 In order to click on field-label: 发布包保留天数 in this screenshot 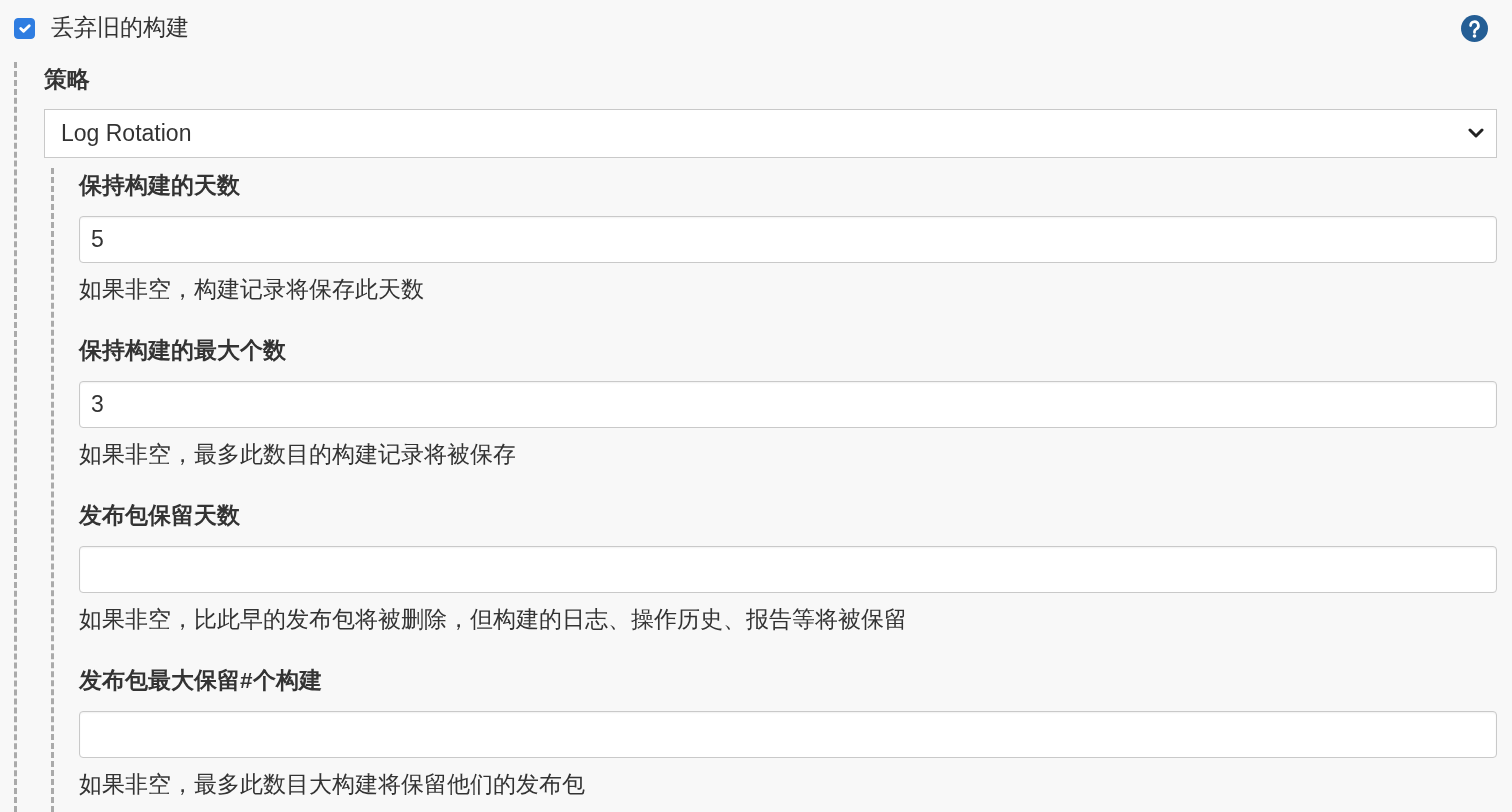, I will do `click(160, 516)`.